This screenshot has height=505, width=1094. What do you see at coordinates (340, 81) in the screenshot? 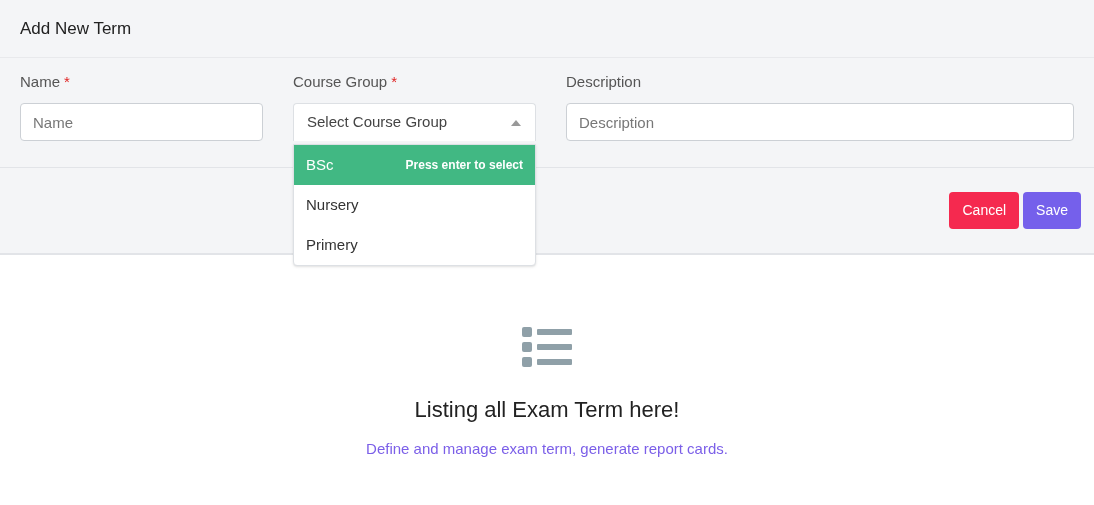
I see `field-label: Course Group` at bounding box center [340, 81].